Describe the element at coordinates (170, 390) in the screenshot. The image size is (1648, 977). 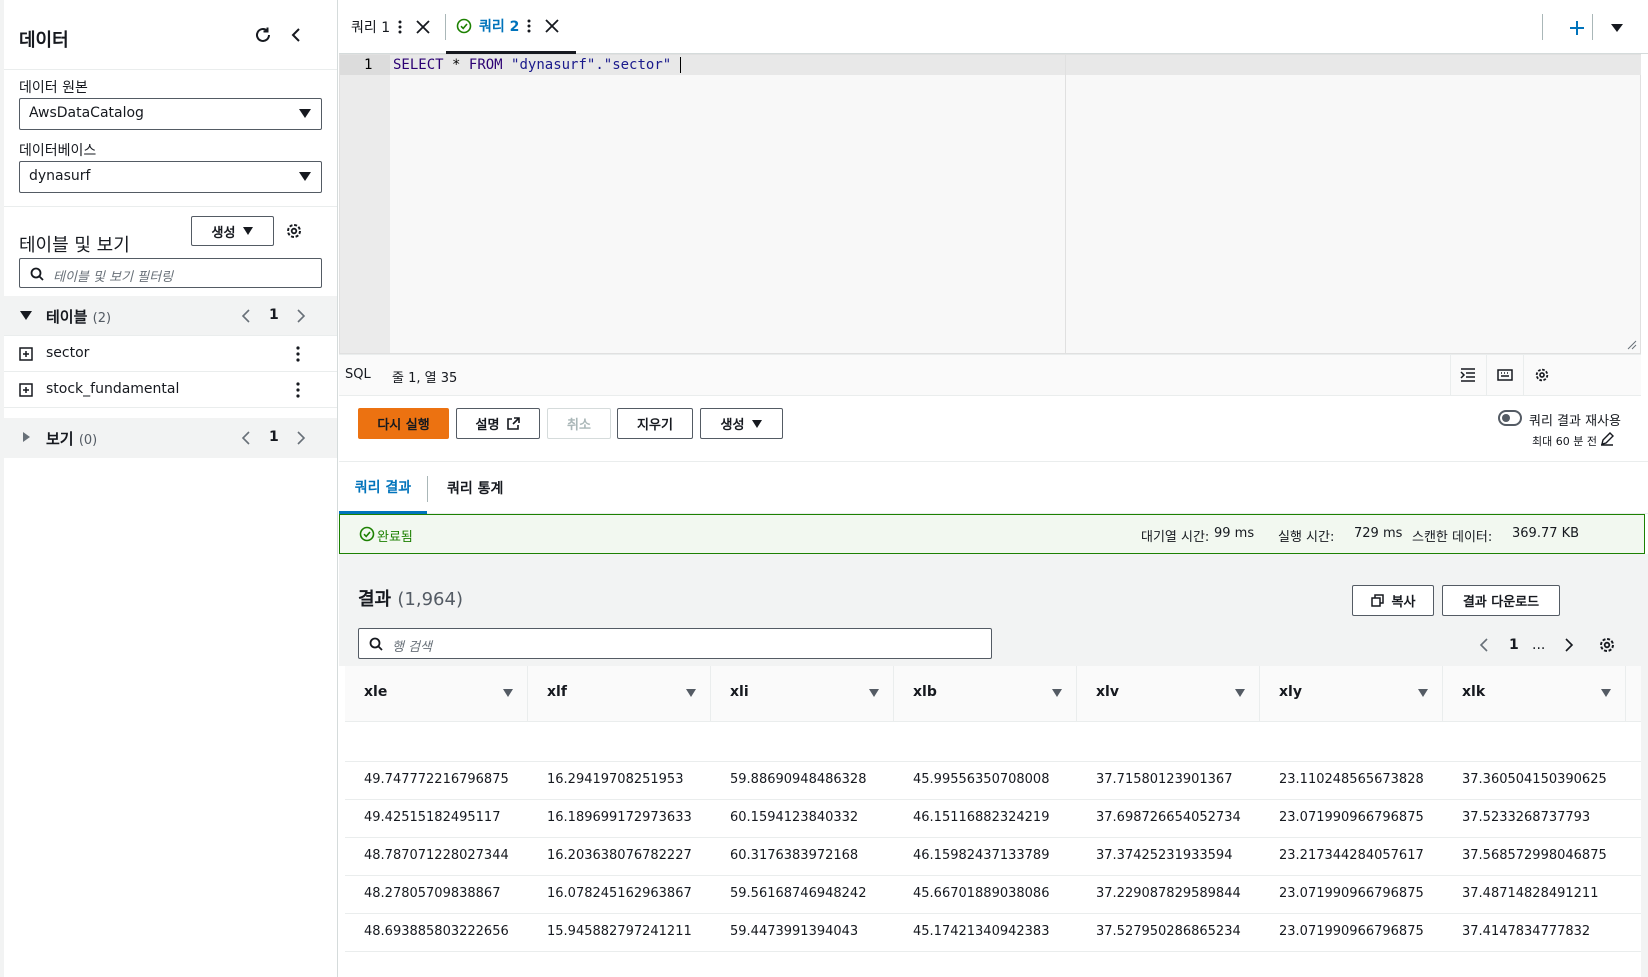
I see `table-item-stock-fundamental: stock_fundamental` at that location.